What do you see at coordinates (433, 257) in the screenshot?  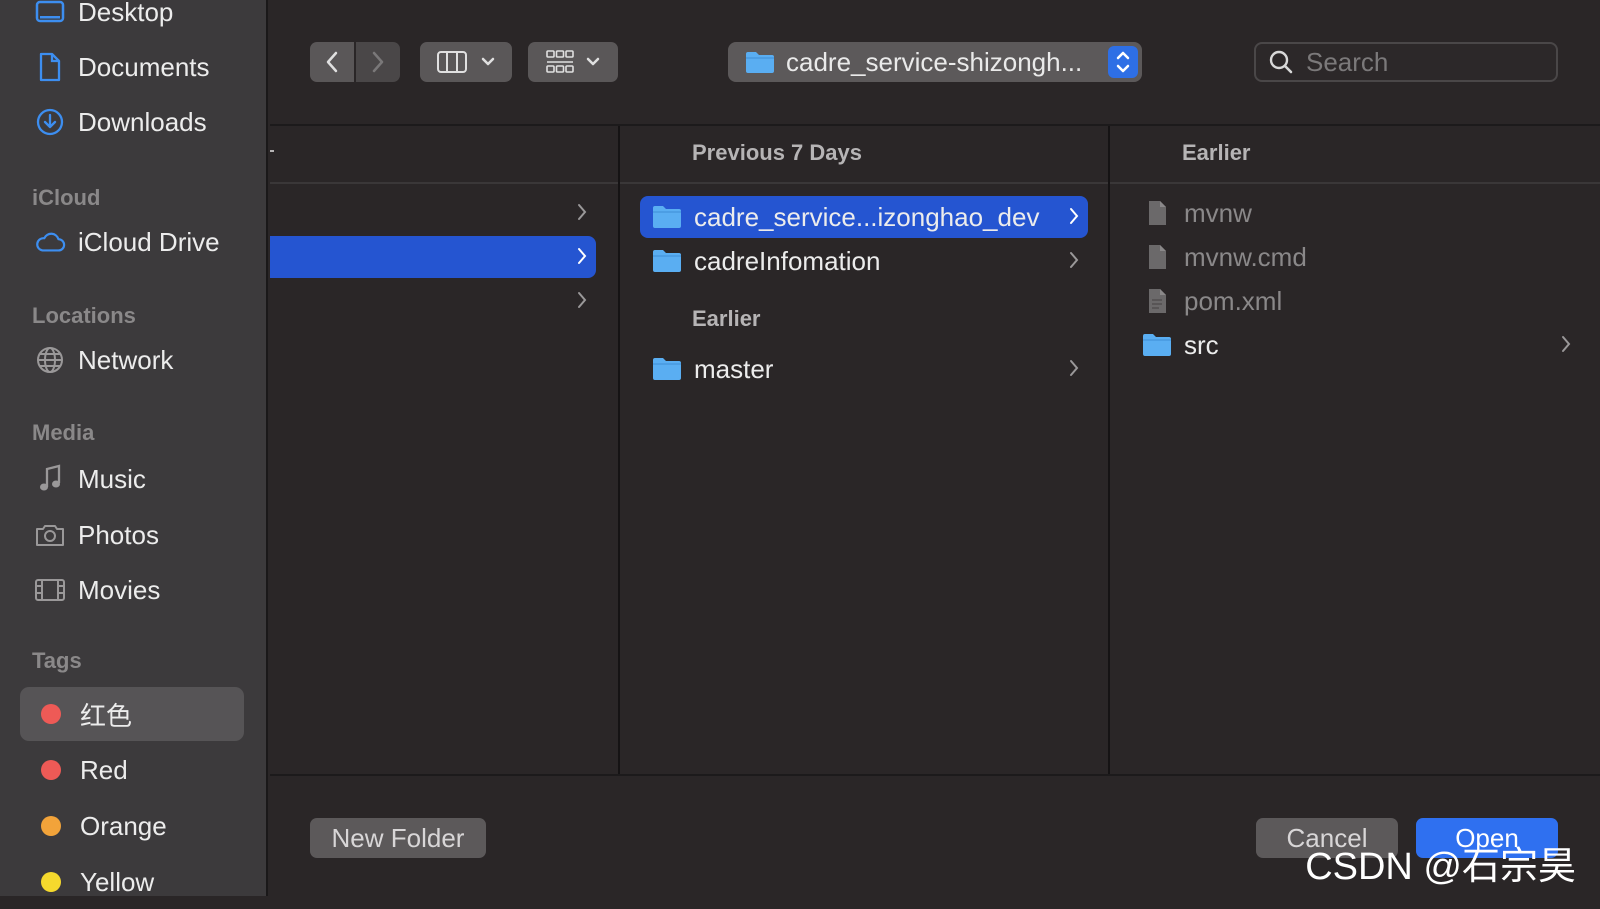 I see `list-item-selected` at bounding box center [433, 257].